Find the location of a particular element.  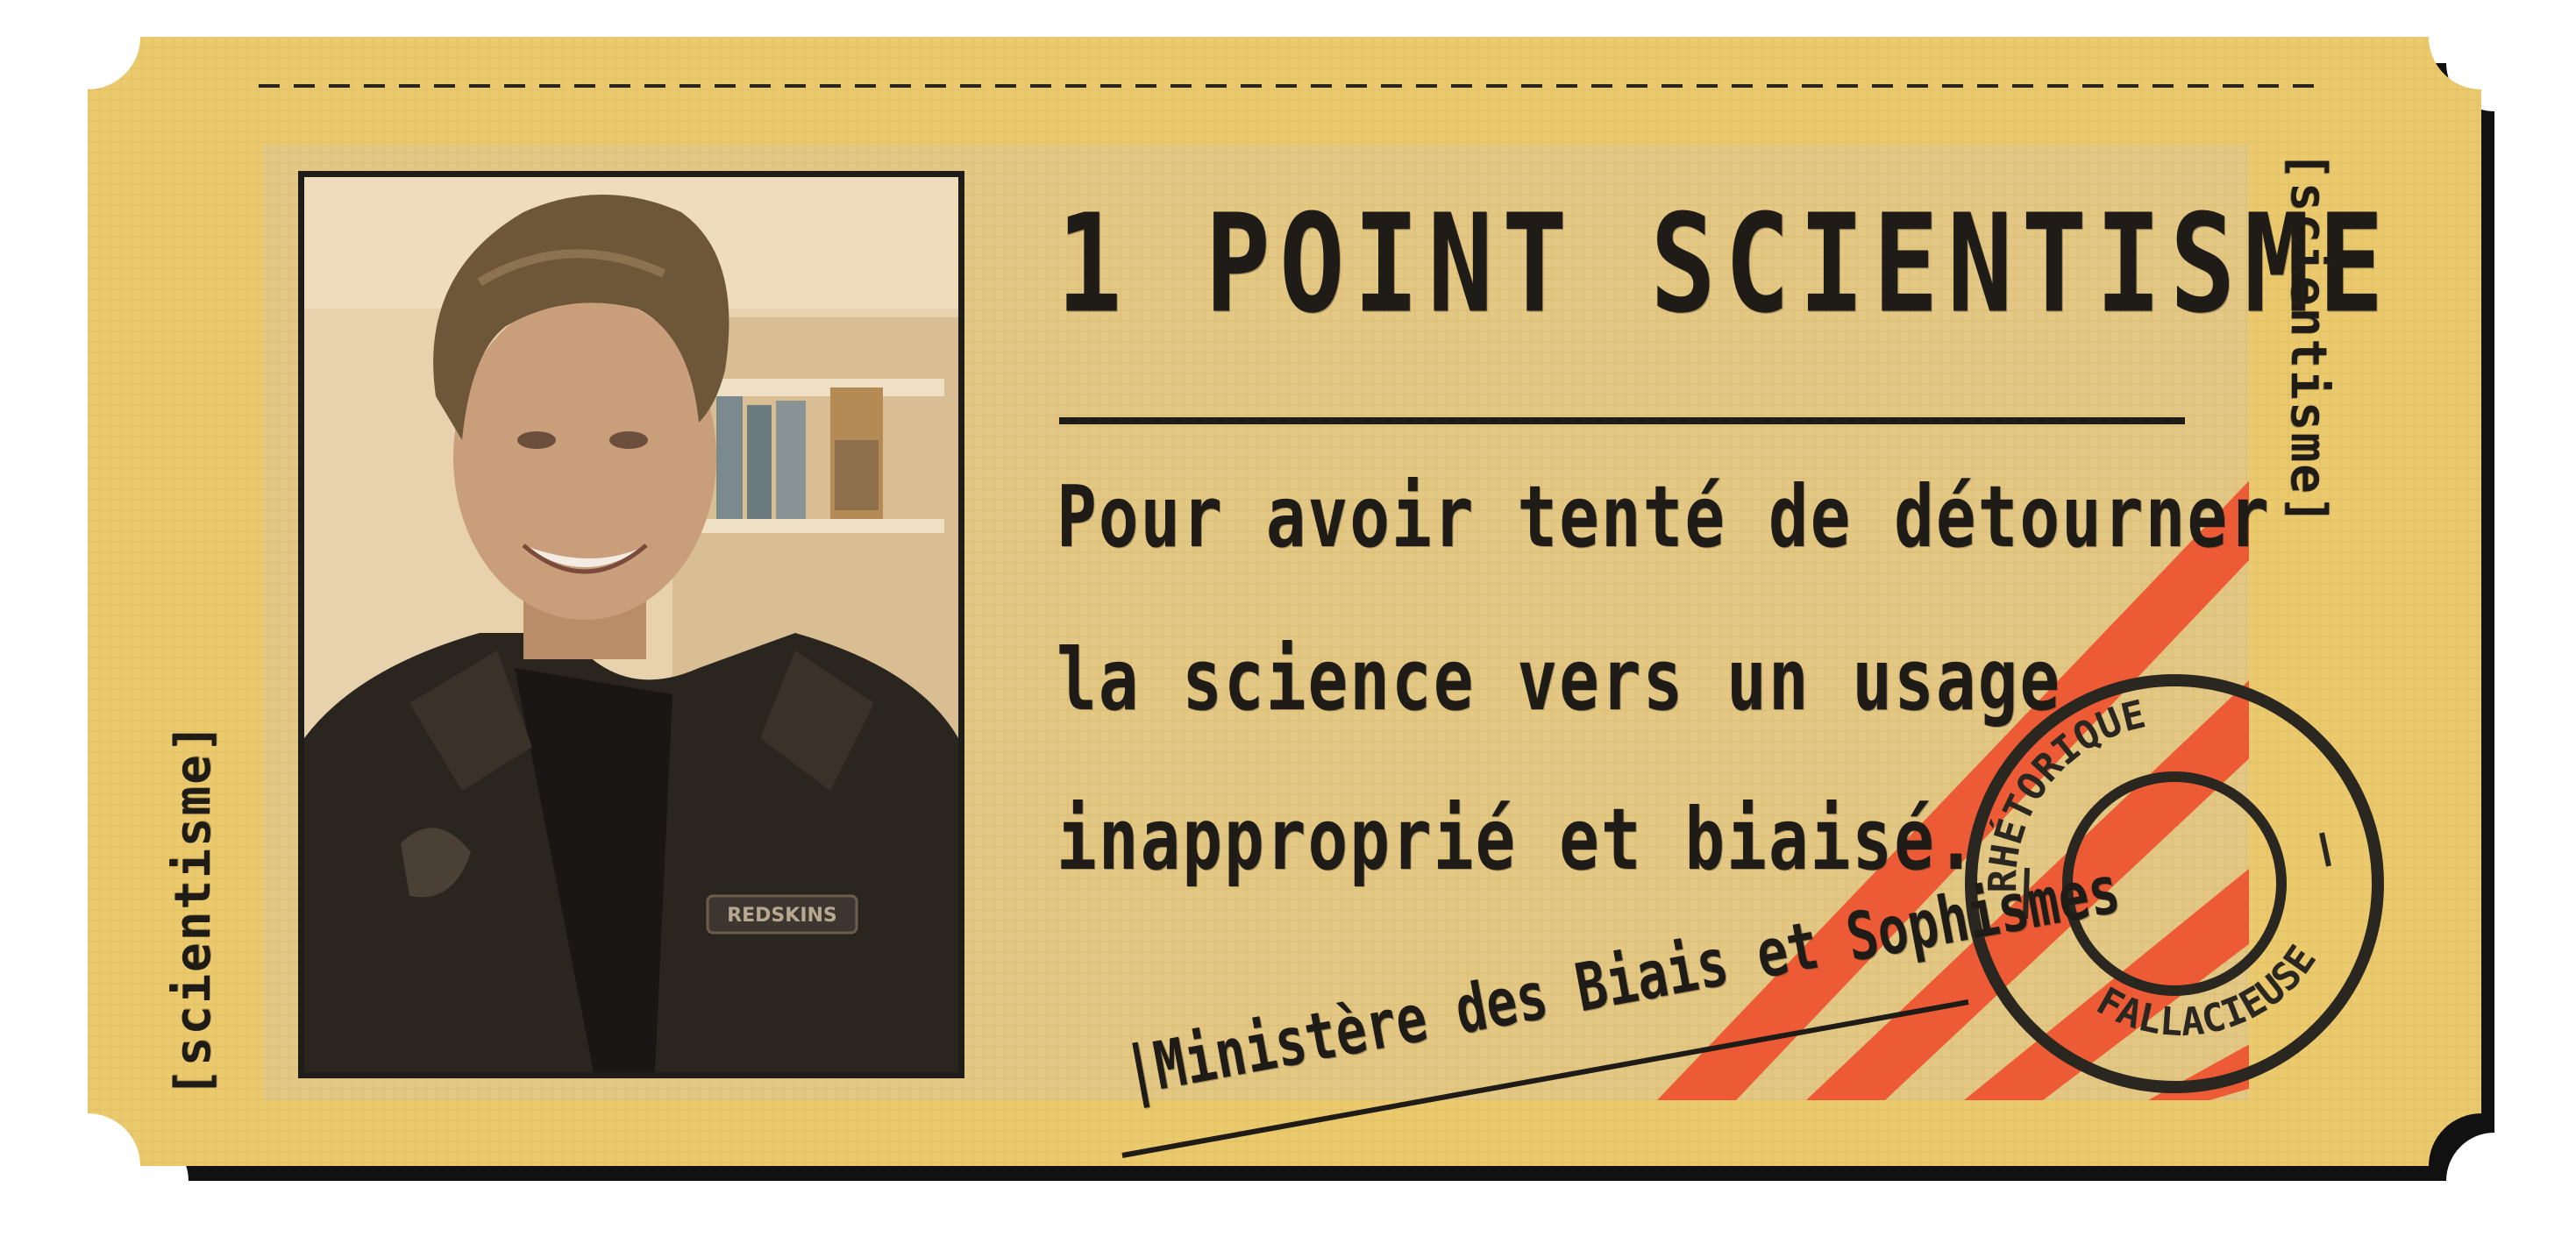

body-line-3: inapproprié et biaisé. is located at coordinates (1517, 839).